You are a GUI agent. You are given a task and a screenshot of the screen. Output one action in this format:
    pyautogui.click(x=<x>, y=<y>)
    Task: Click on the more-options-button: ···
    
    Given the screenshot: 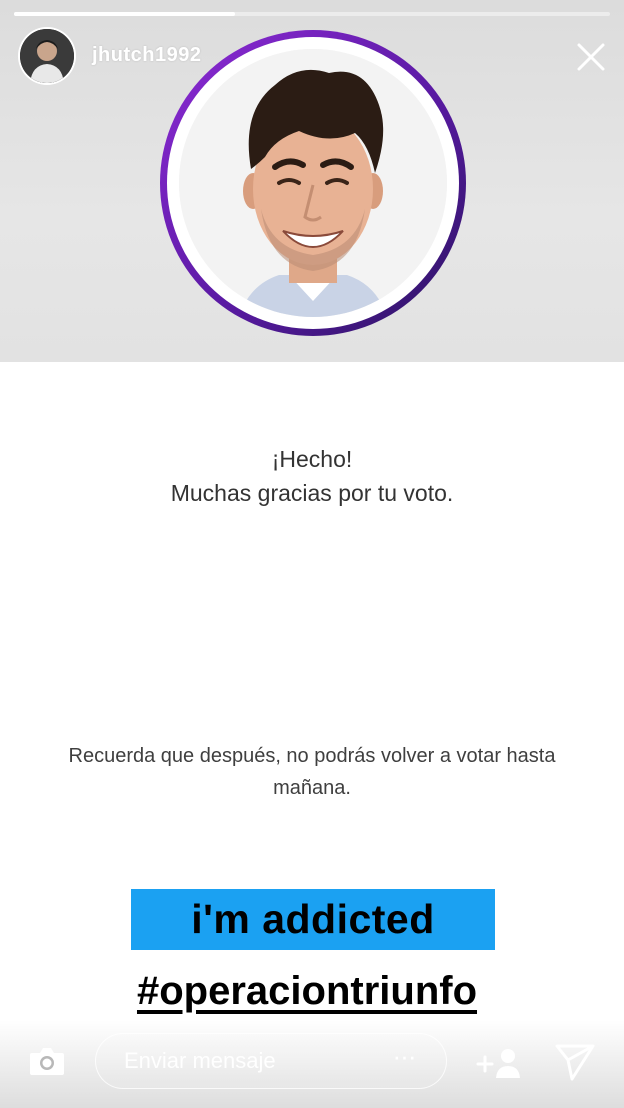 What is the action you would take?
    pyautogui.click(x=404, y=1058)
    